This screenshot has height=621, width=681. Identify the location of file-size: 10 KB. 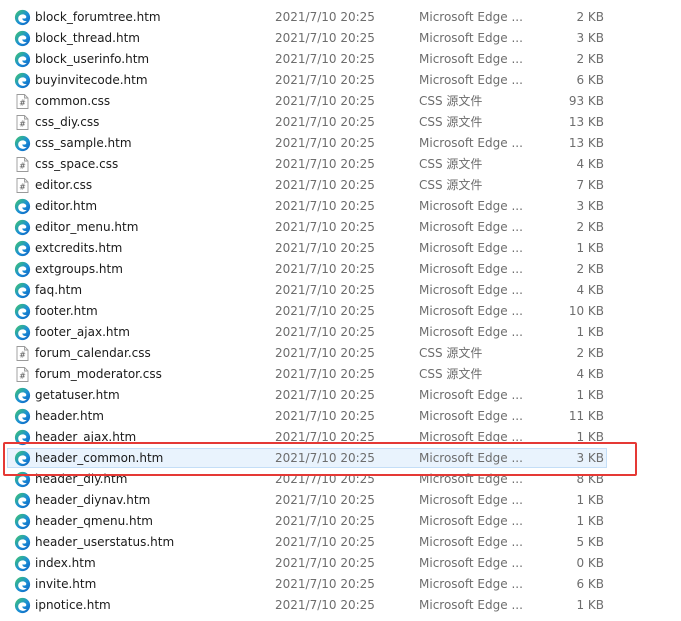
(586, 311).